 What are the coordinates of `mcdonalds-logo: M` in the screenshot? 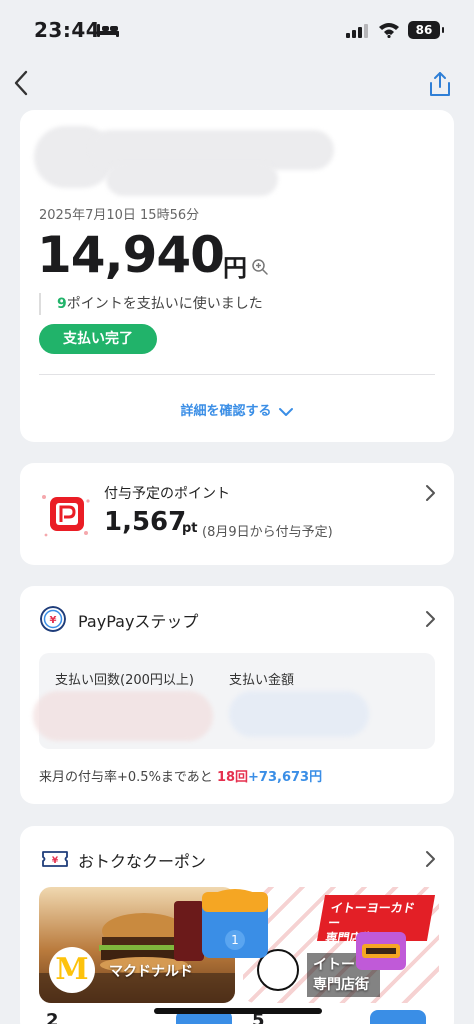 It's located at (72, 970).